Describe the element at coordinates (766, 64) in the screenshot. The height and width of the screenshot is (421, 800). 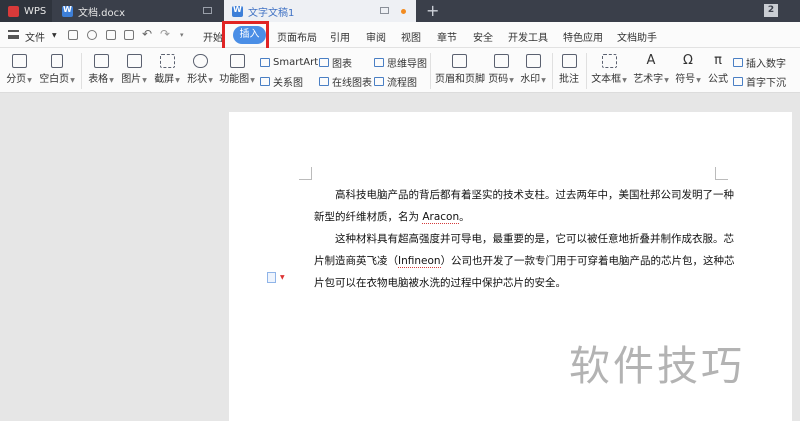
I see `insert-number-label: 插入数字` at that location.